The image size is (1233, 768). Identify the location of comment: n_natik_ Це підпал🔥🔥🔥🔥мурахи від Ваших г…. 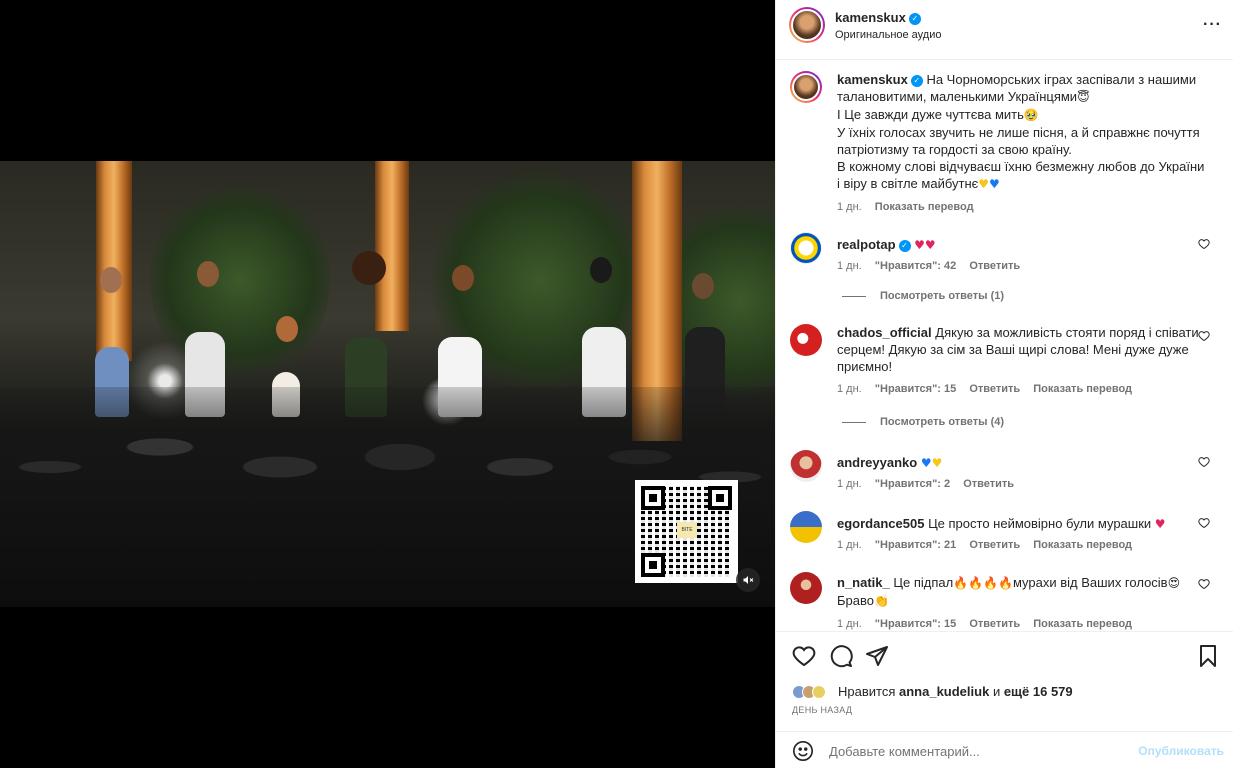
(1000, 601).